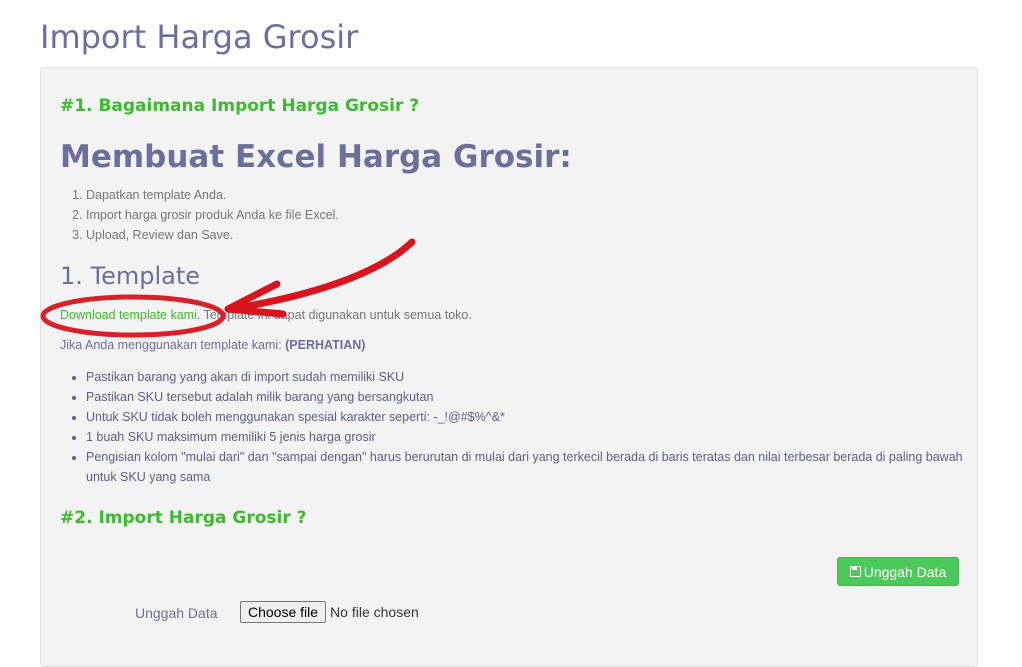 This screenshot has width=1022, height=667. What do you see at coordinates (173, 345) in the screenshot?
I see `notice-text: Jika Anda menggunakan template kami:` at bounding box center [173, 345].